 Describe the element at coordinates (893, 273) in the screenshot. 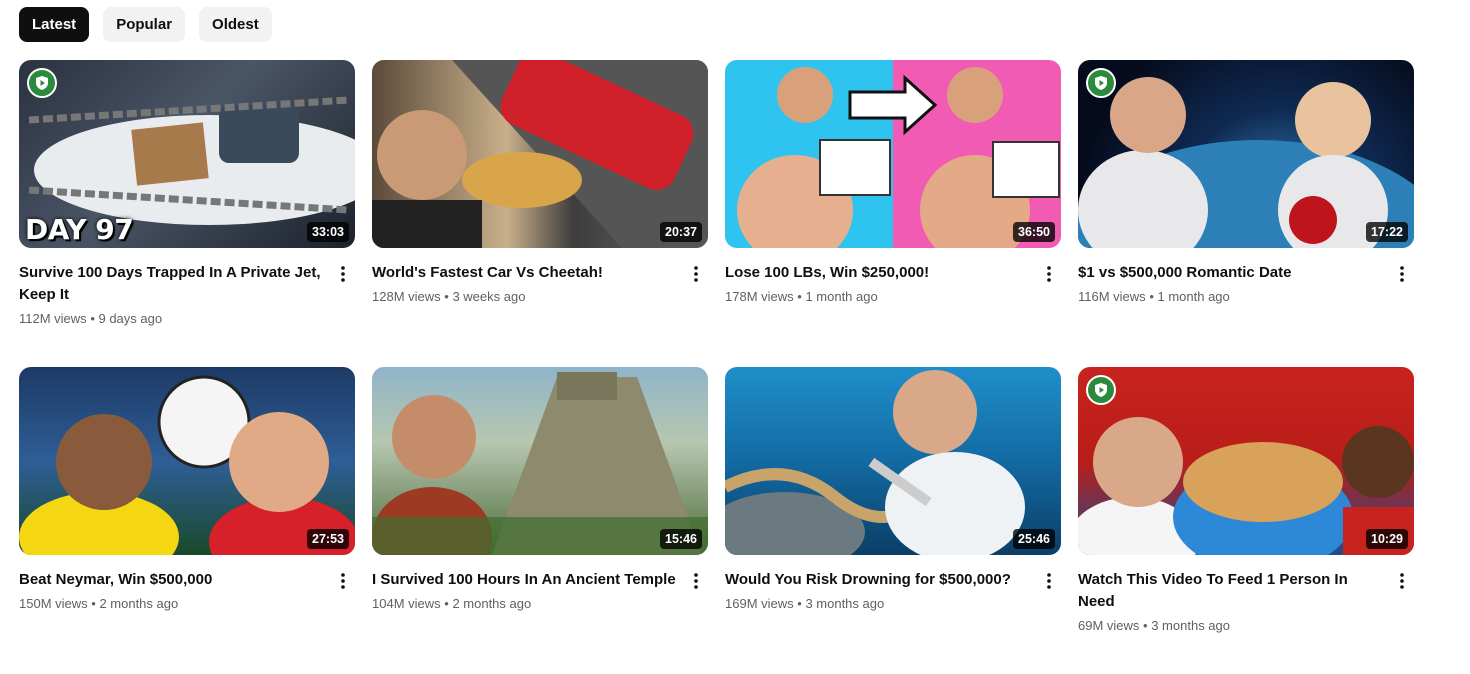

I see `video-title: Lose 100 LBs, Win $250,000!` at that location.